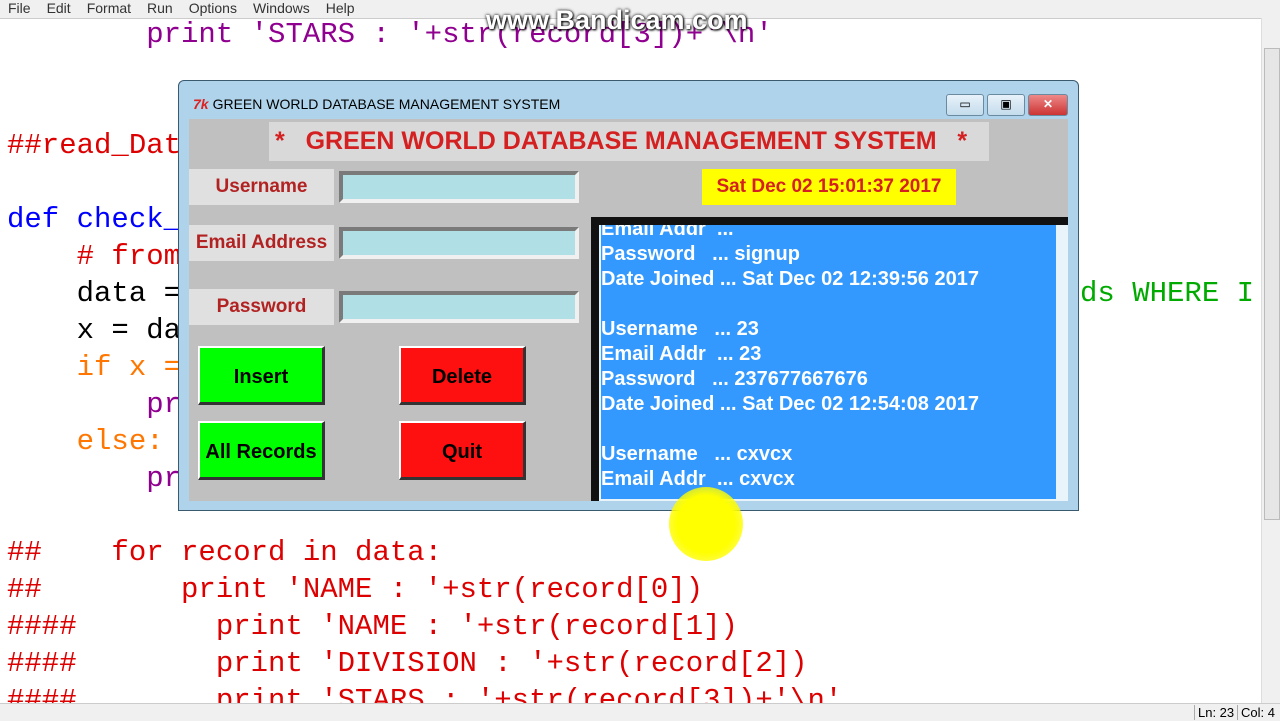 This screenshot has width=1280, height=721. I want to click on delete-button: Delete, so click(462, 375).